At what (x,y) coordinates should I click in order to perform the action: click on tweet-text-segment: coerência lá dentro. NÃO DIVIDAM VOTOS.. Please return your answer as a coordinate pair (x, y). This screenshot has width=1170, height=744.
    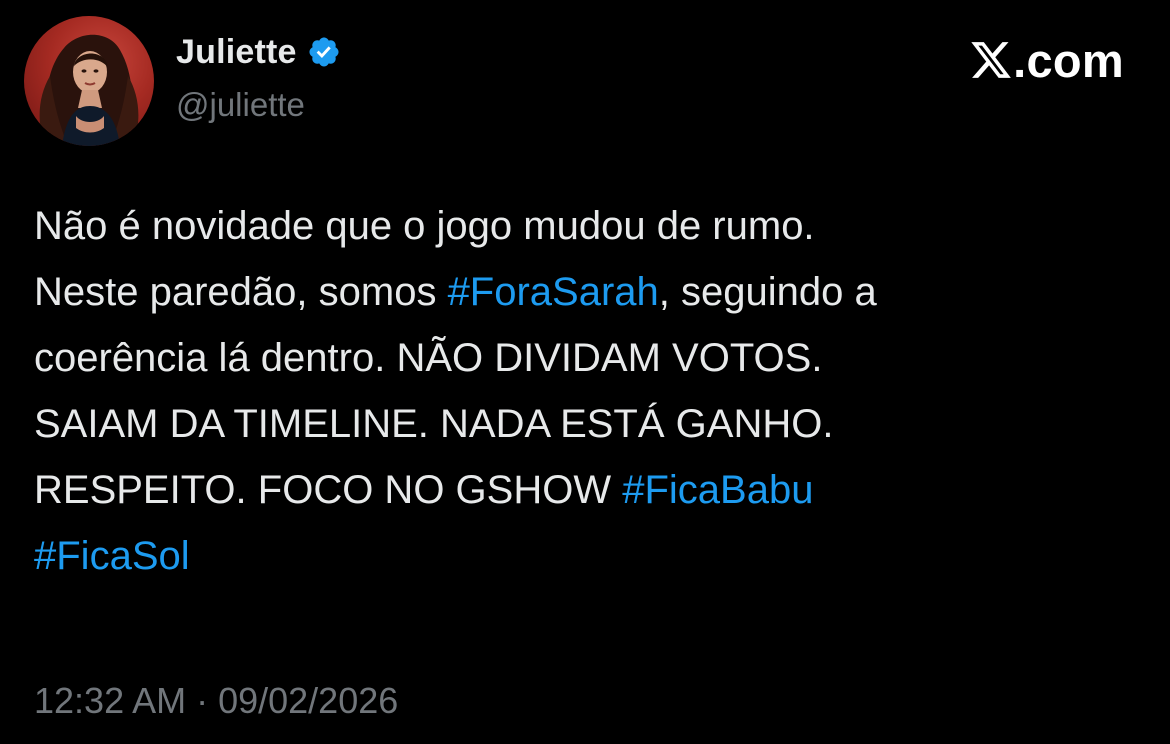
    Looking at the image, I should click on (428, 358).